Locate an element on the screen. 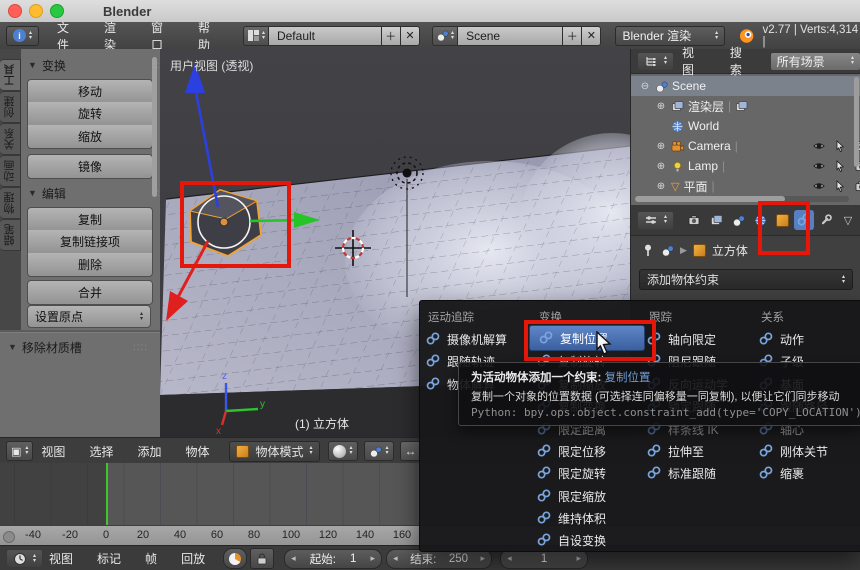 The height and width of the screenshot is (570, 860). editor-type-selector-3d: ▣ ▴ ▾ is located at coordinates (20, 451).